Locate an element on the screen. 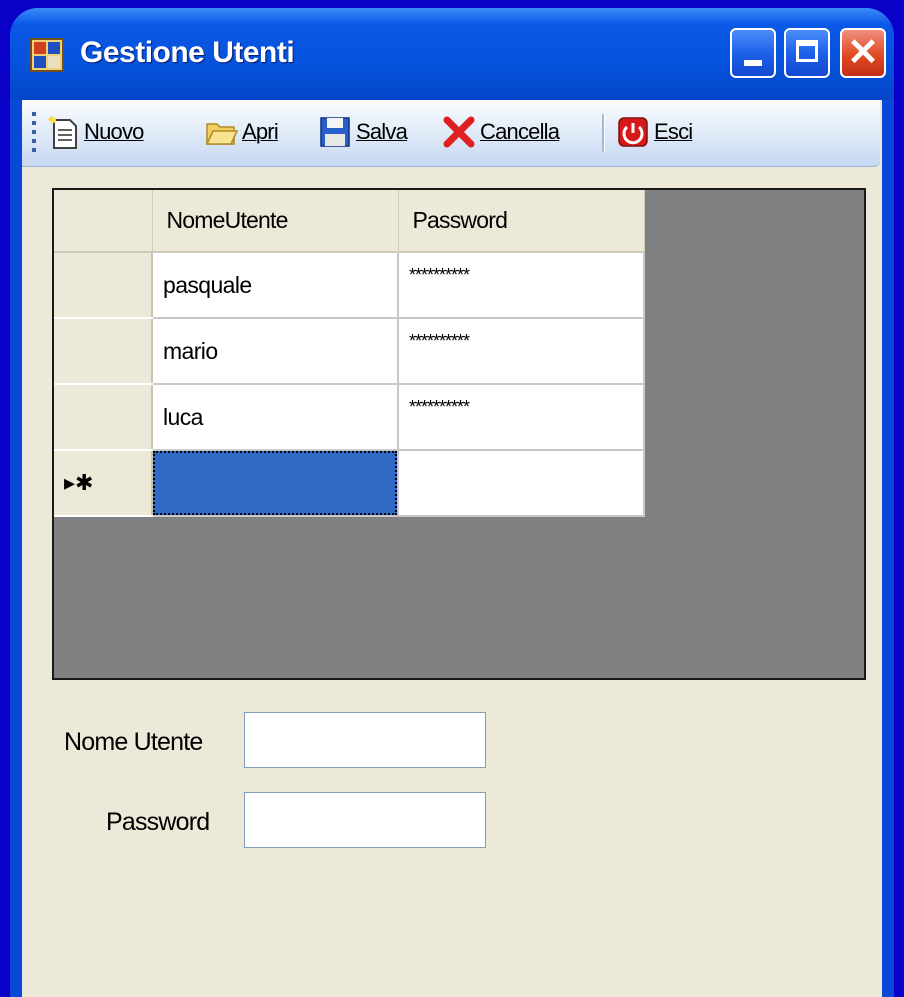 Image resolution: width=904 pixels, height=997 pixels. maximize-button is located at coordinates (807, 53).